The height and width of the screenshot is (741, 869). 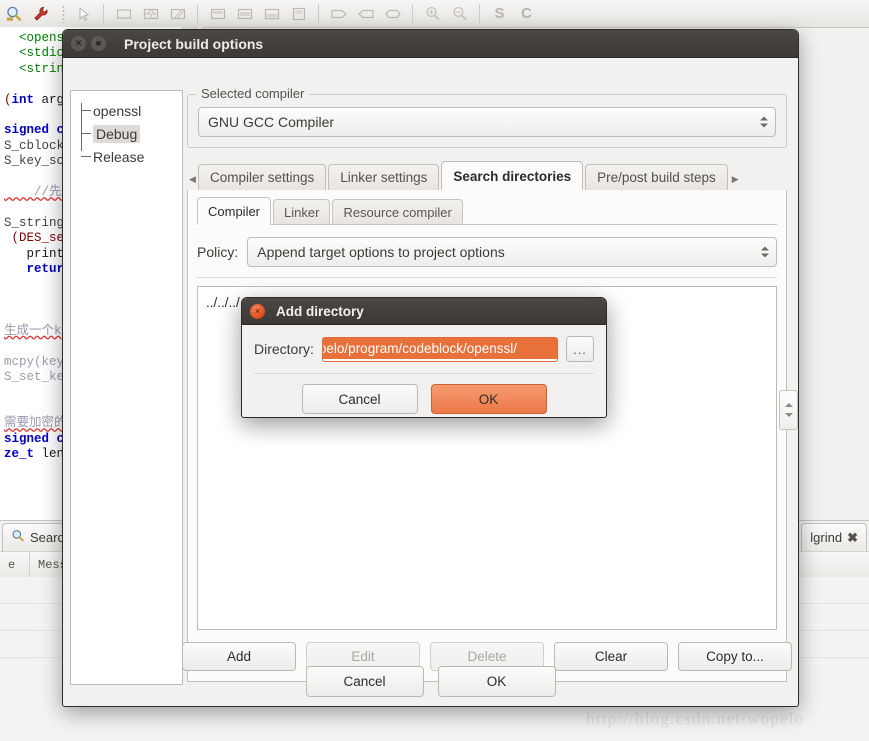 What do you see at coordinates (496, 681) in the screenshot?
I see `ok-button: OK` at bounding box center [496, 681].